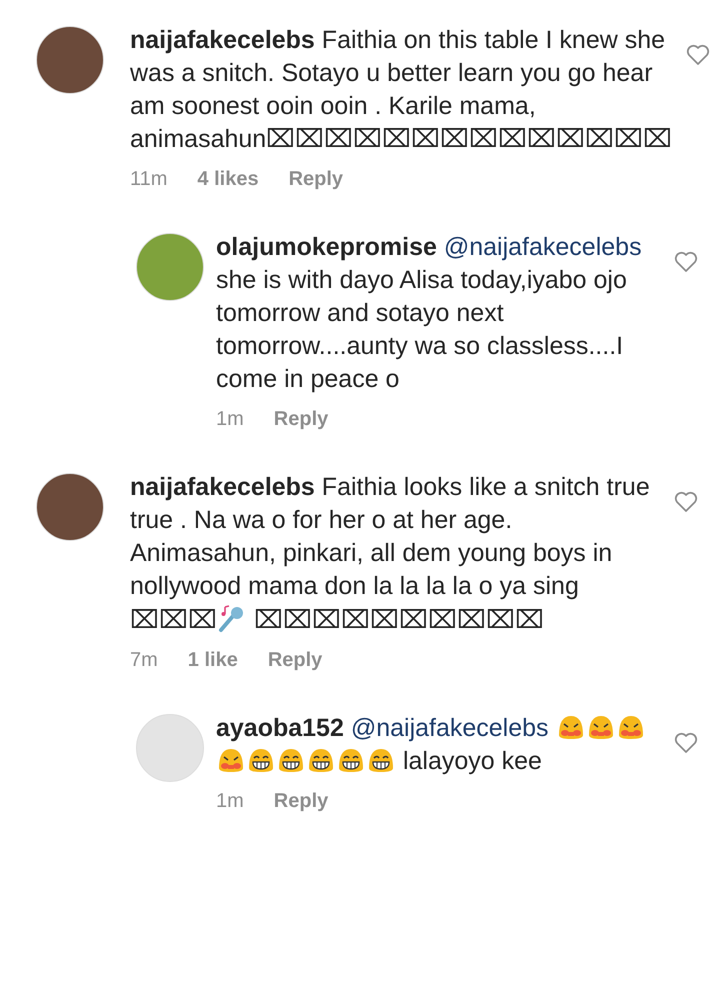 The width and height of the screenshot is (720, 988). I want to click on timestamp: 7m, so click(144, 660).